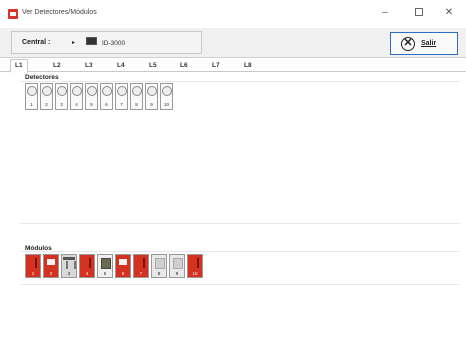  Describe the element at coordinates (13, 14) in the screenshot. I see `app-icon` at that location.